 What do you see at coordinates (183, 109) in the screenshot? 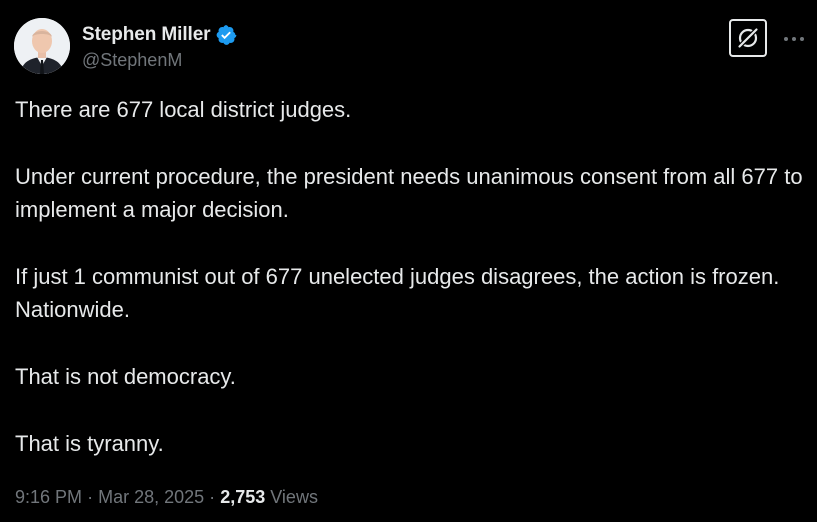
I see `post-paragraph: There are 677 local district judges.` at bounding box center [183, 109].